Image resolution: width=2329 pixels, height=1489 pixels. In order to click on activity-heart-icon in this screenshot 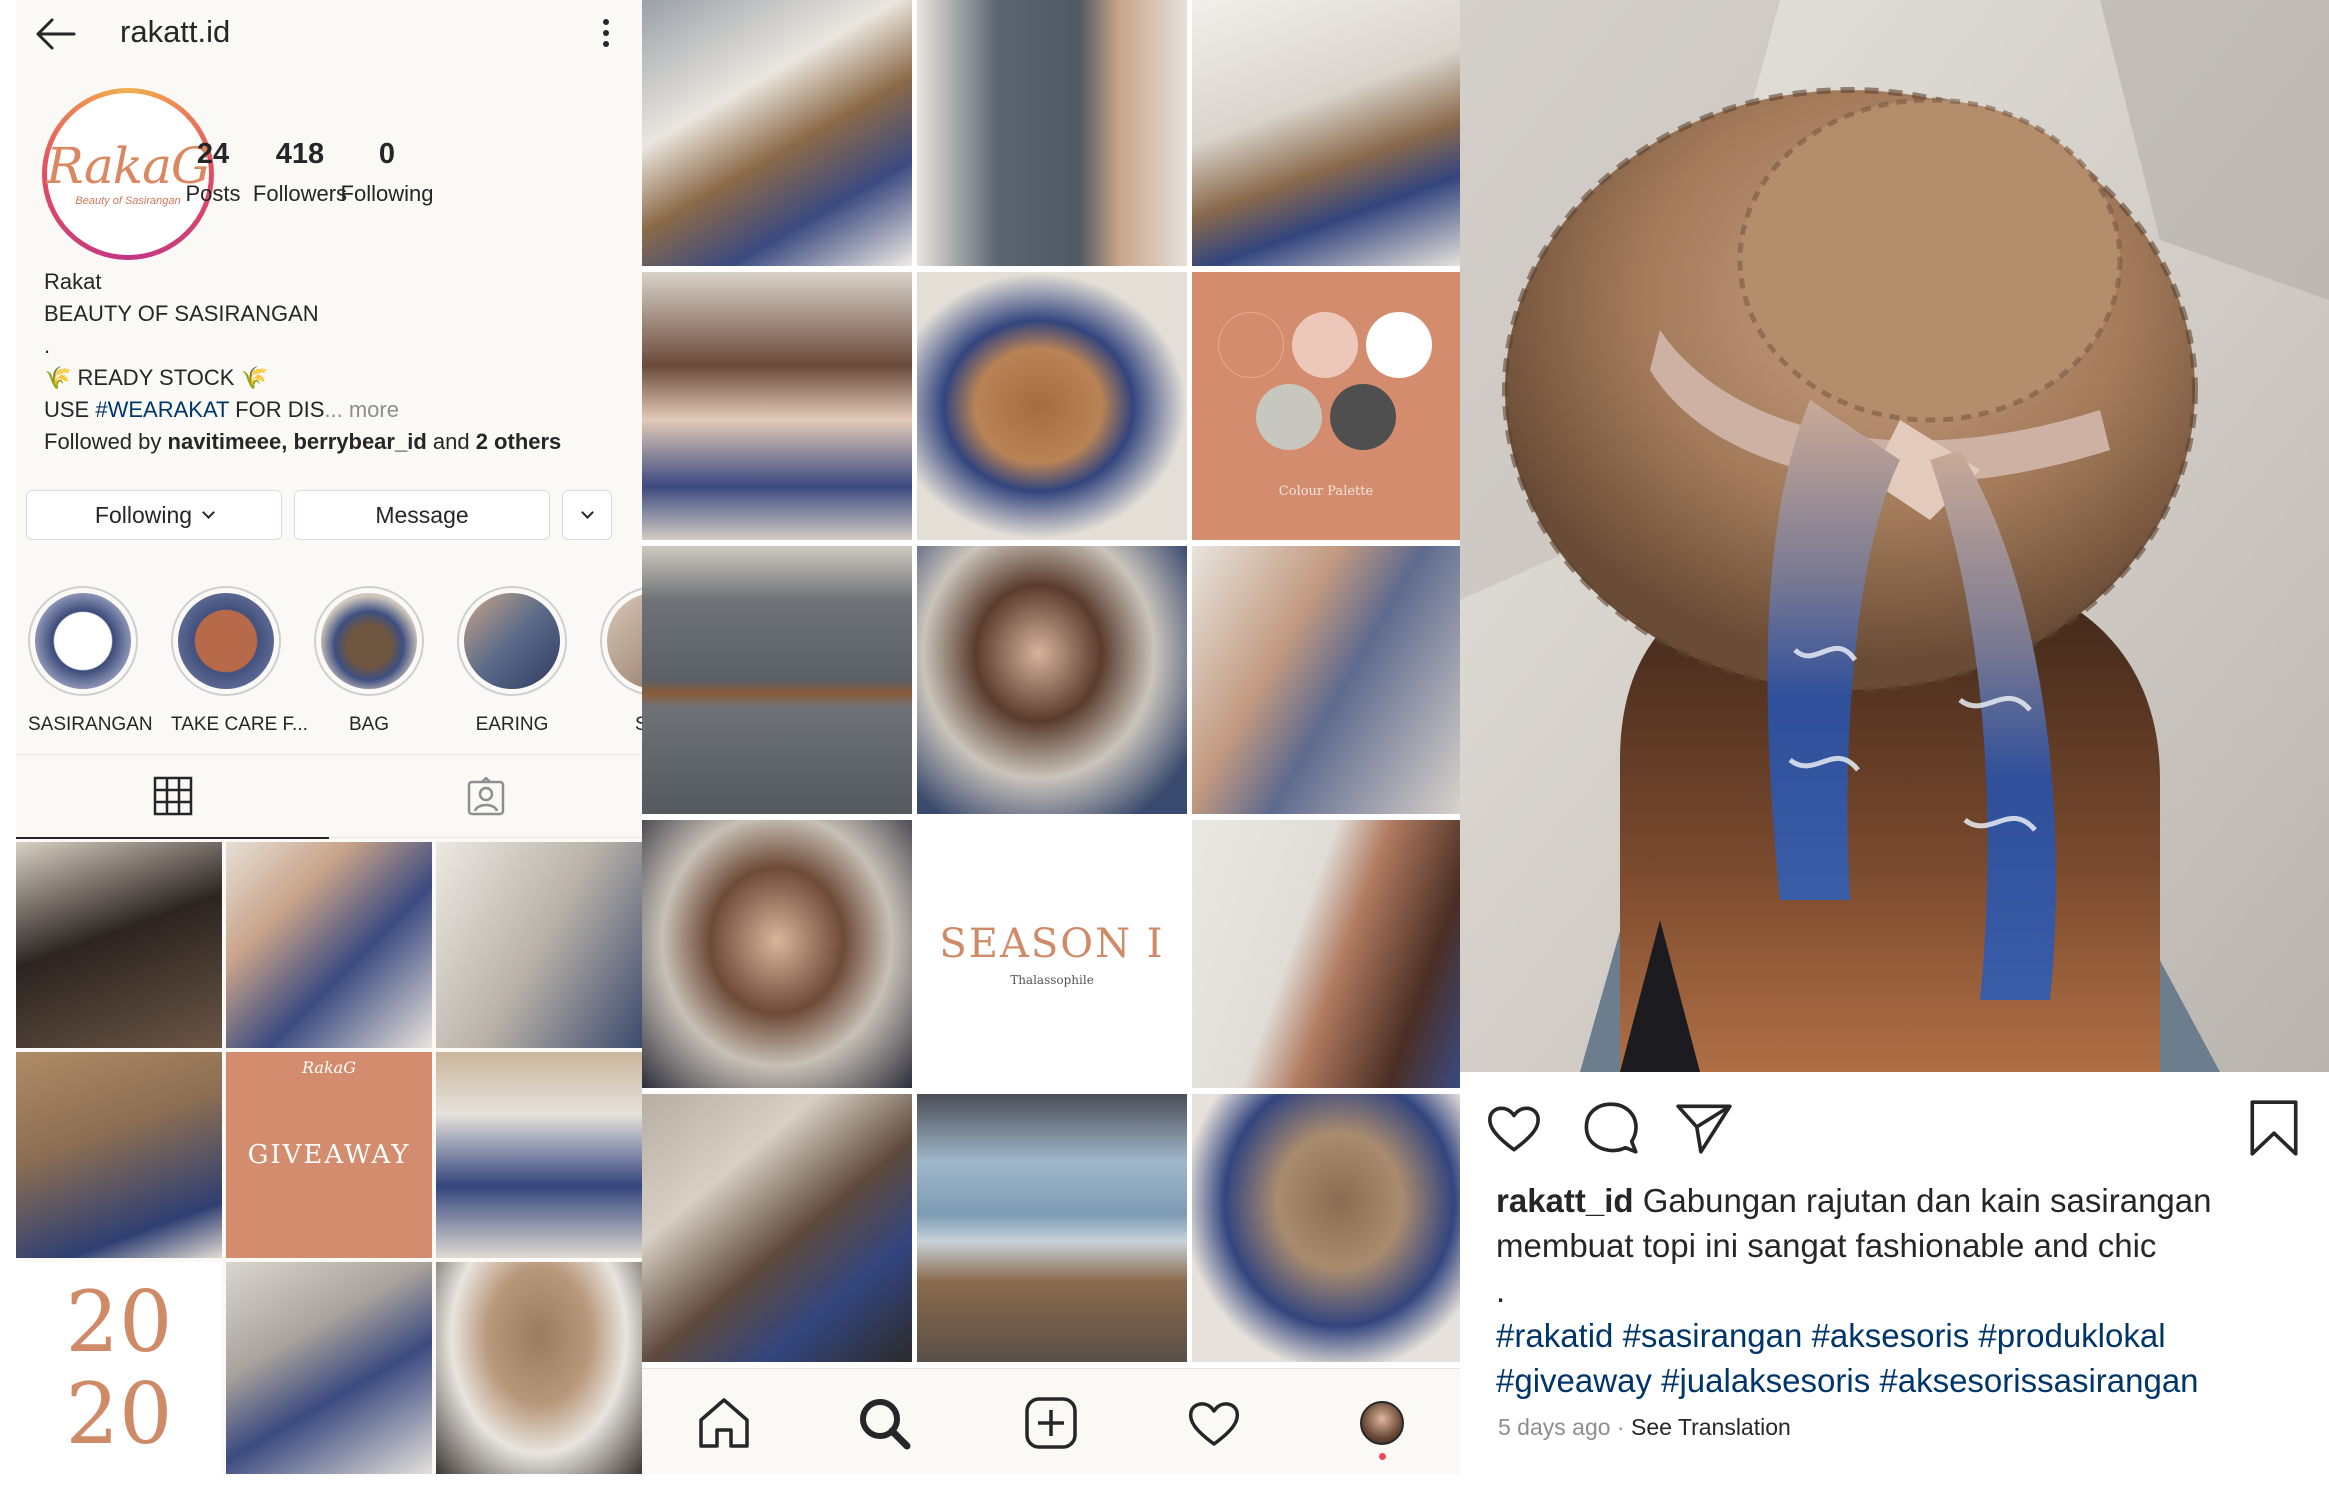, I will do `click(1214, 1424)`.